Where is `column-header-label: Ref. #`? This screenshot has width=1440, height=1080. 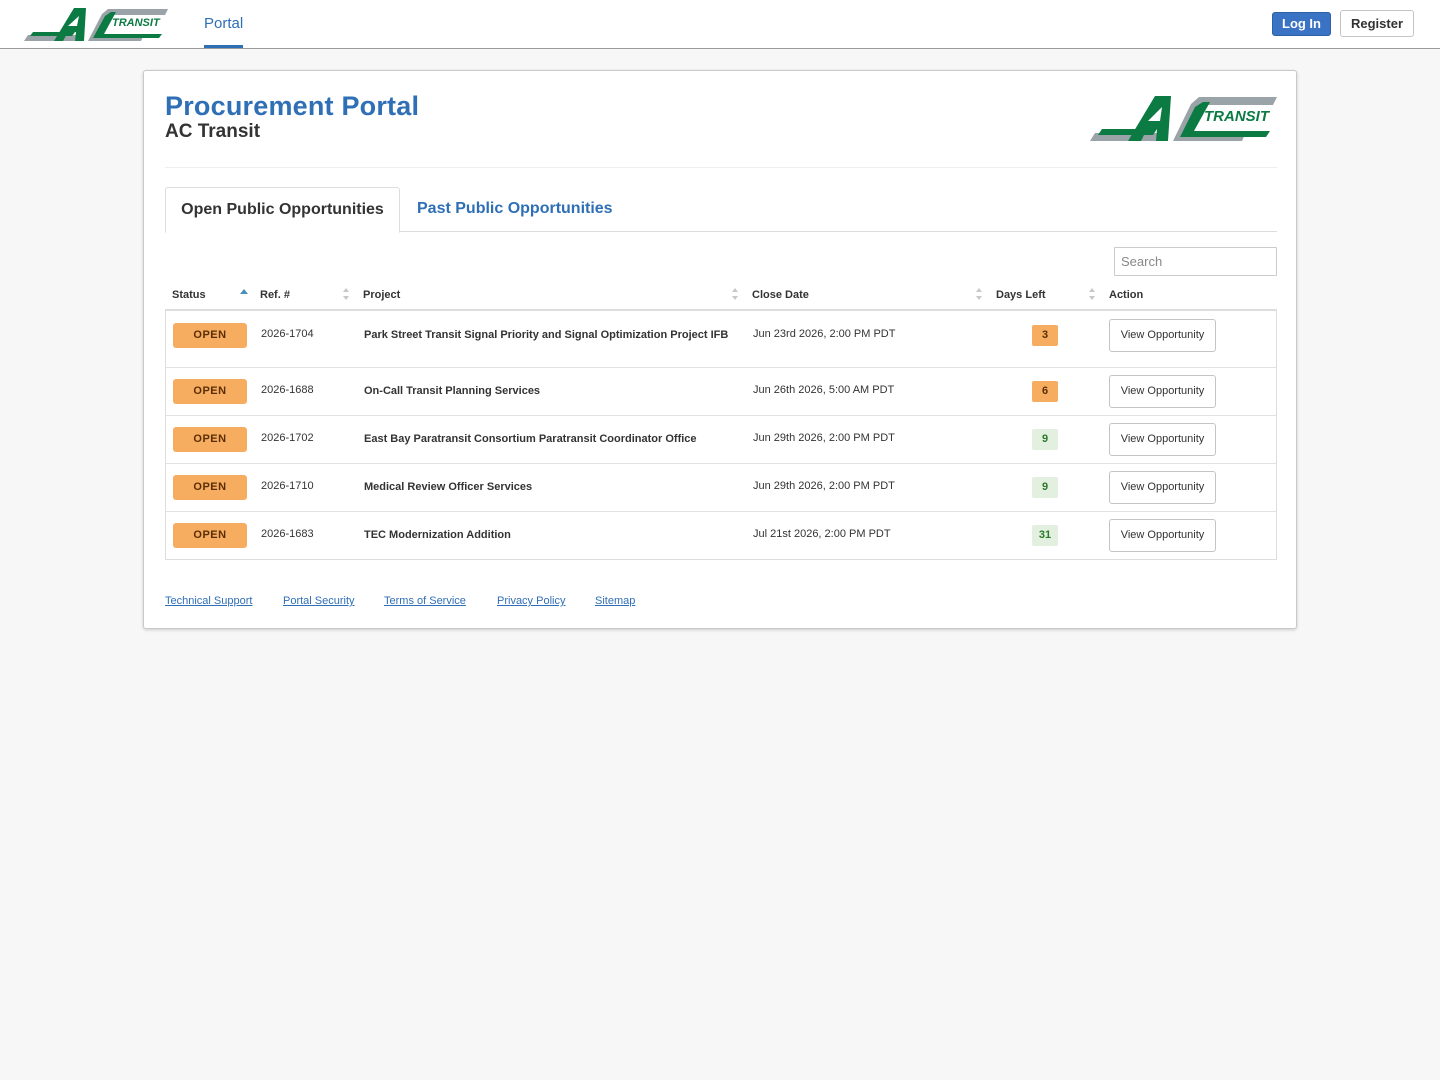 column-header-label: Ref. # is located at coordinates (275, 295).